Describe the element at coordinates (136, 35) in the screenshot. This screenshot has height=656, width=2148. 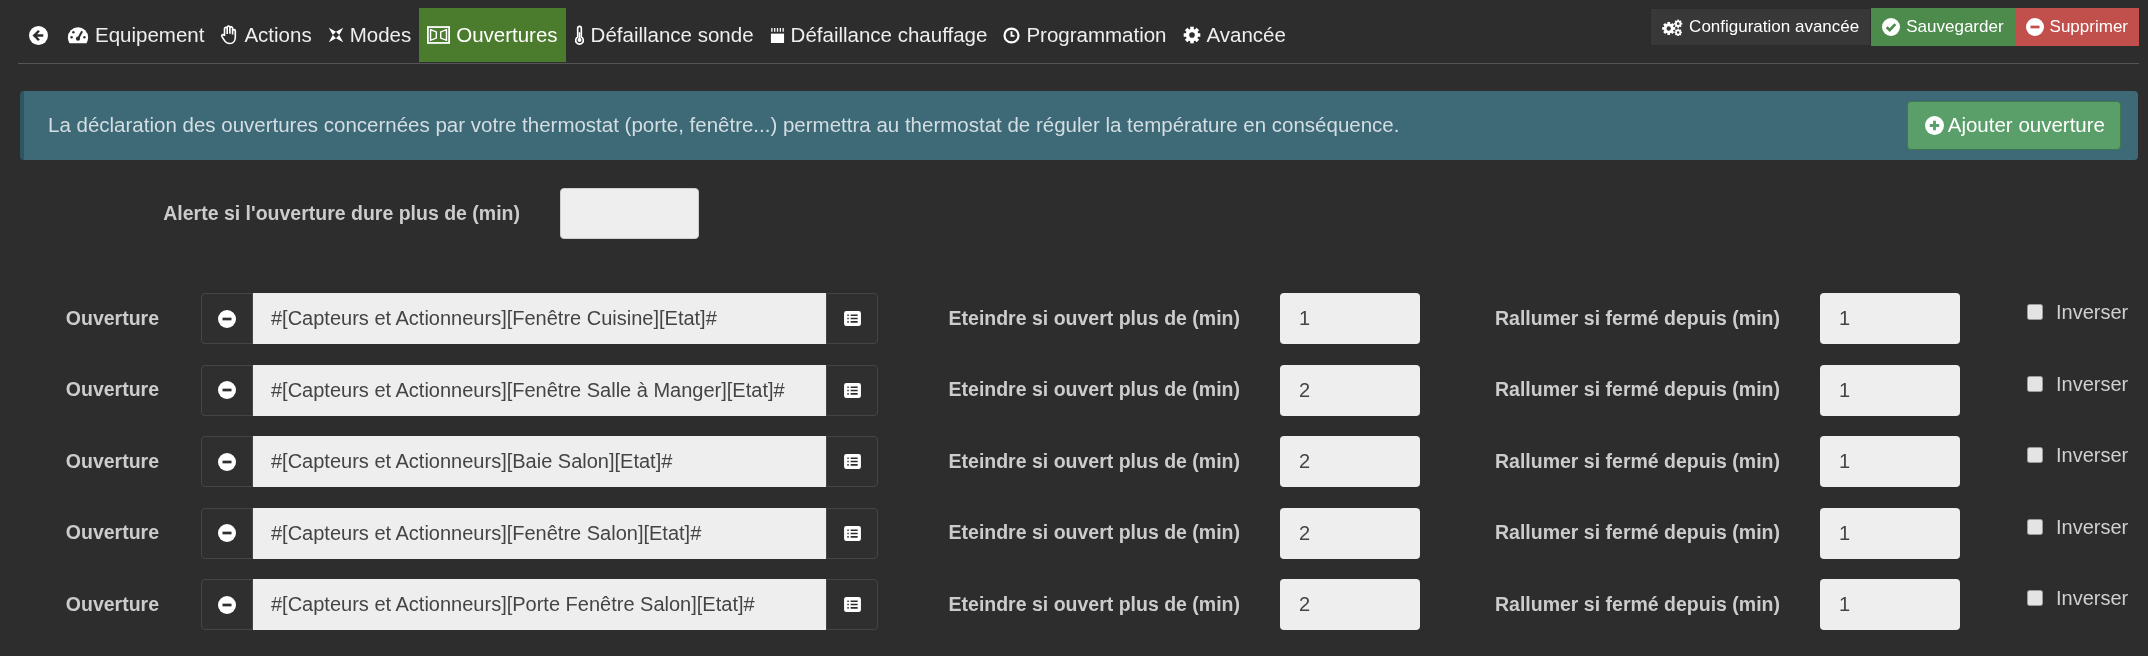
I see `nav-tab: Equipement` at that location.